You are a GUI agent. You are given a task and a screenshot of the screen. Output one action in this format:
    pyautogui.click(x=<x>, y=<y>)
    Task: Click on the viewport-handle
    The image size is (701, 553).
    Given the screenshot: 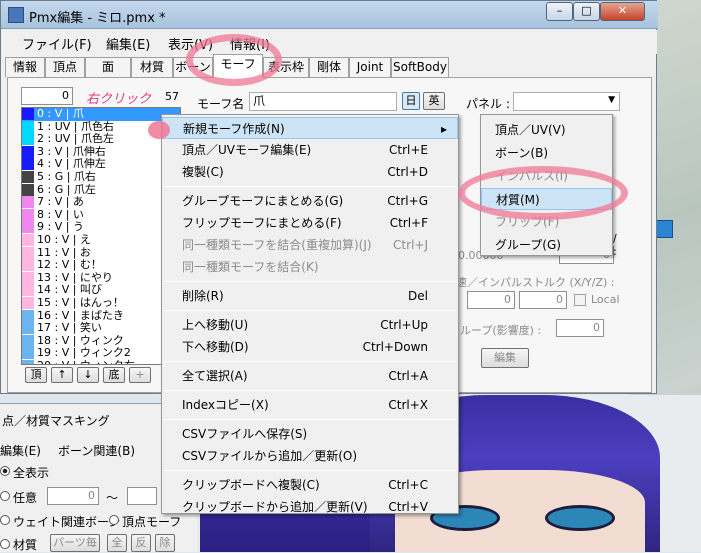 What is the action you would take?
    pyautogui.click(x=664, y=229)
    